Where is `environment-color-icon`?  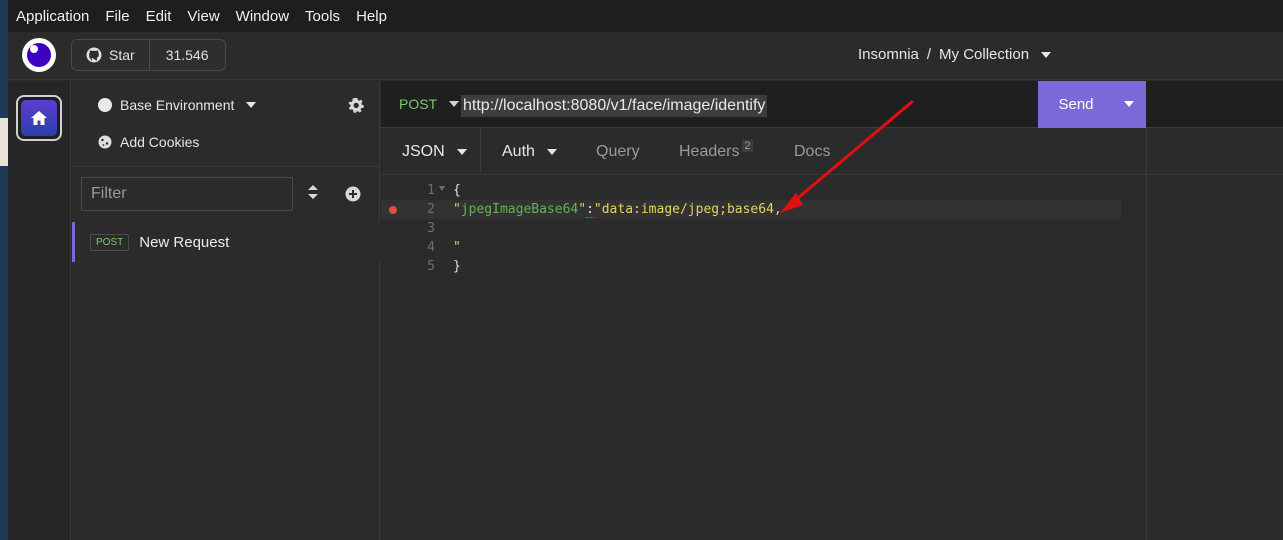
environment-color-icon is located at coordinates (105, 105).